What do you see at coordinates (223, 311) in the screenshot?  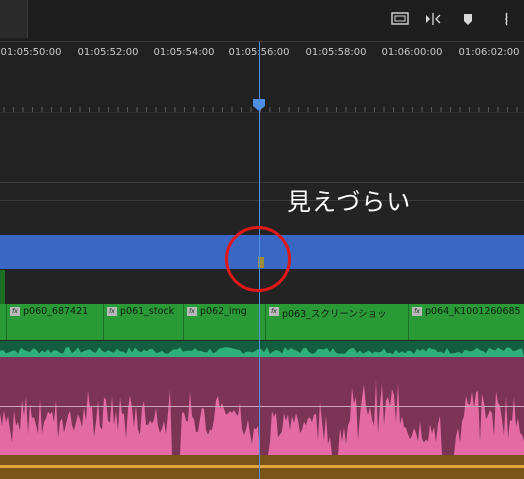 I see `clip-name: p062_img` at bounding box center [223, 311].